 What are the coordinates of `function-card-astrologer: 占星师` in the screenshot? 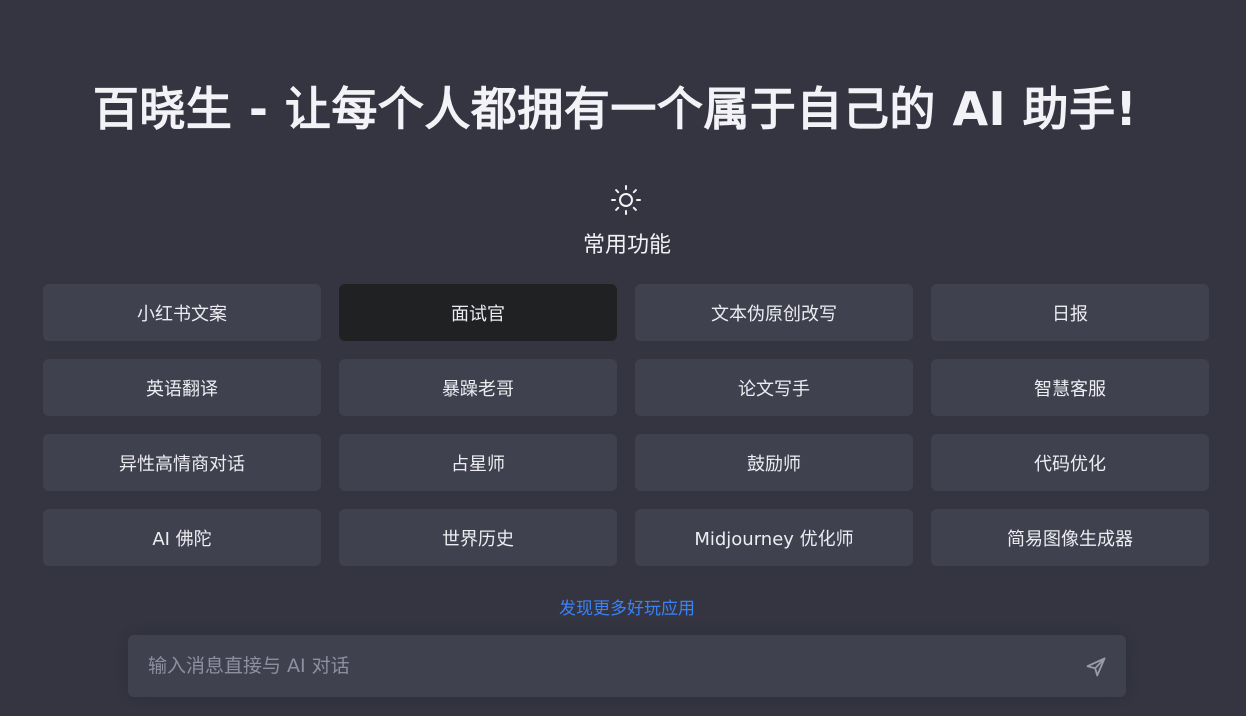 It's located at (478, 462).